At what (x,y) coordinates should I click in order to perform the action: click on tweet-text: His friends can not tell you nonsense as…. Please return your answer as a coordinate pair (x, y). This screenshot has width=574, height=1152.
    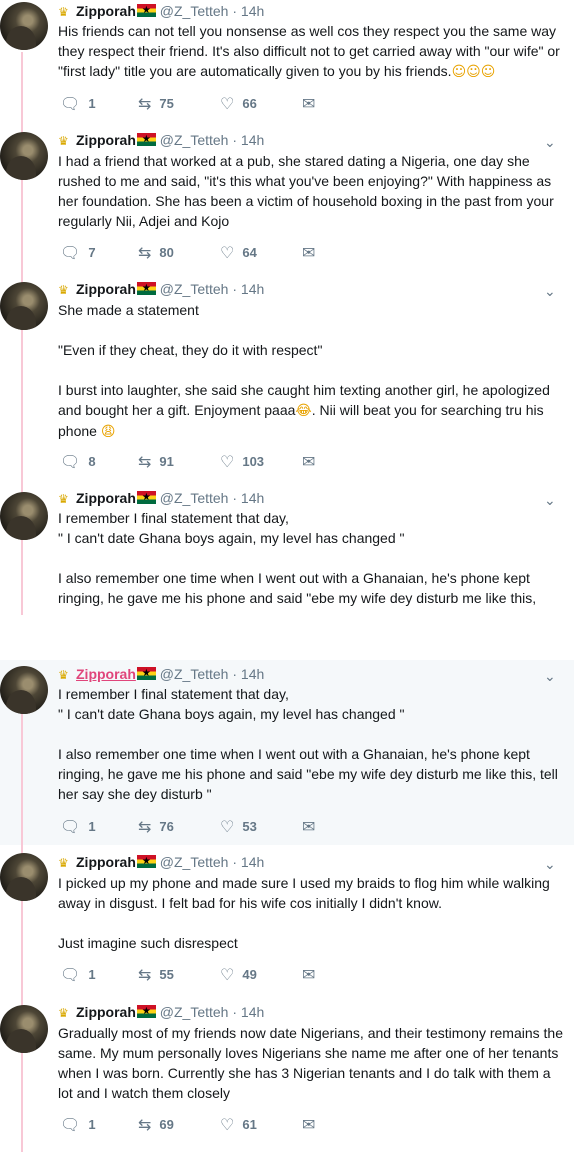
    Looking at the image, I should click on (311, 51).